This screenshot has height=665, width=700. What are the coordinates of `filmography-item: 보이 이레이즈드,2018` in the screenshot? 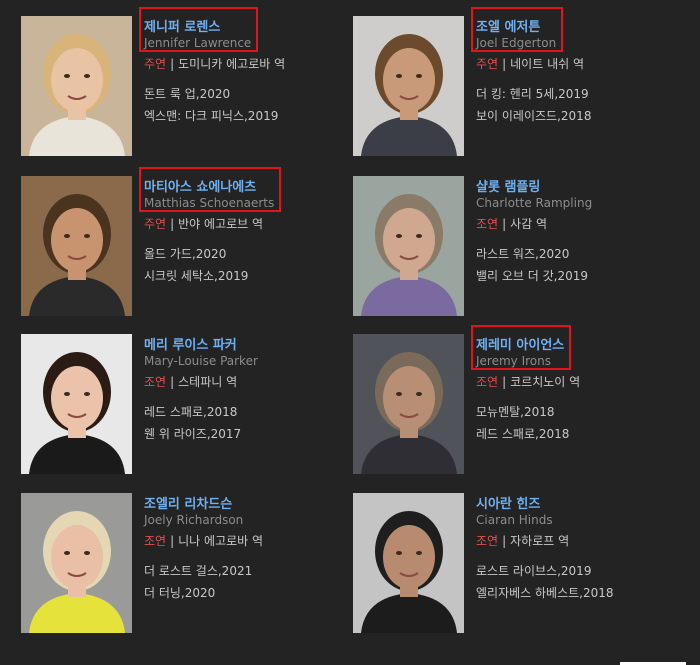 It's located at (533, 115).